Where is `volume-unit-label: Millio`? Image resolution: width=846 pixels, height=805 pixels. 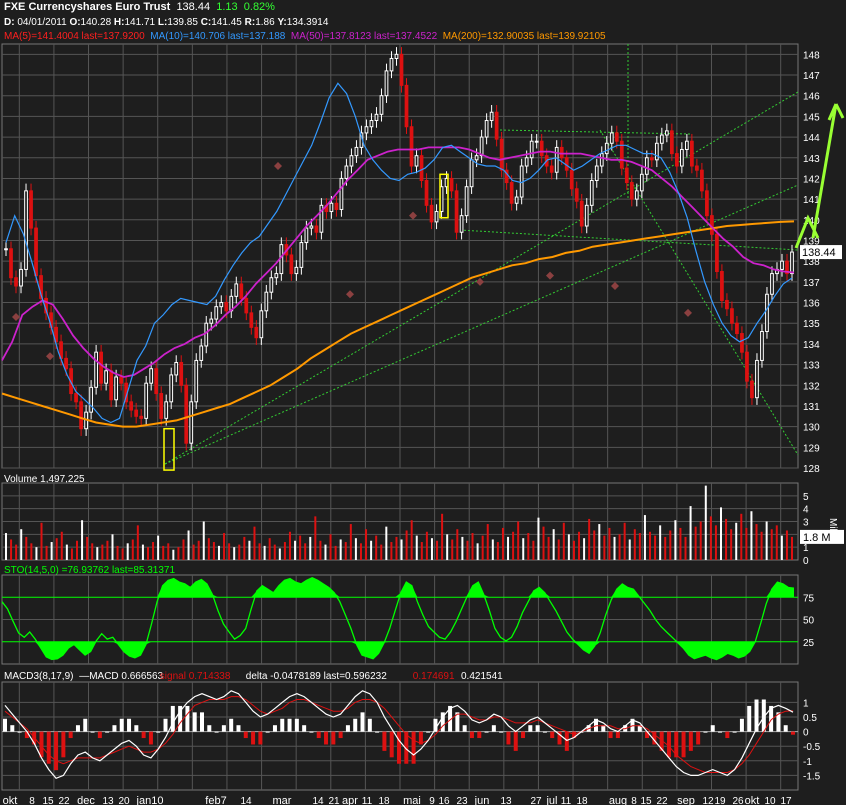
volume-unit-label: Millio is located at coordinates (832, 529).